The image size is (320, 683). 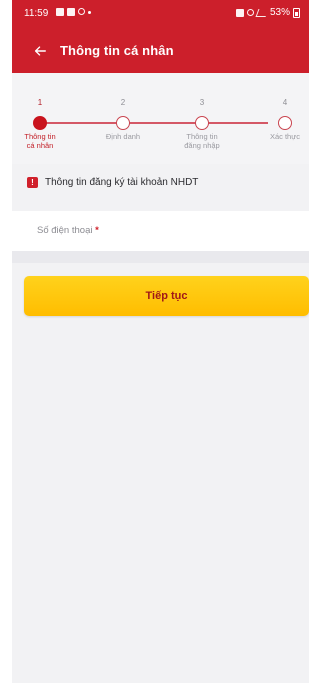 I want to click on assistant-icon, so click(x=81, y=11).